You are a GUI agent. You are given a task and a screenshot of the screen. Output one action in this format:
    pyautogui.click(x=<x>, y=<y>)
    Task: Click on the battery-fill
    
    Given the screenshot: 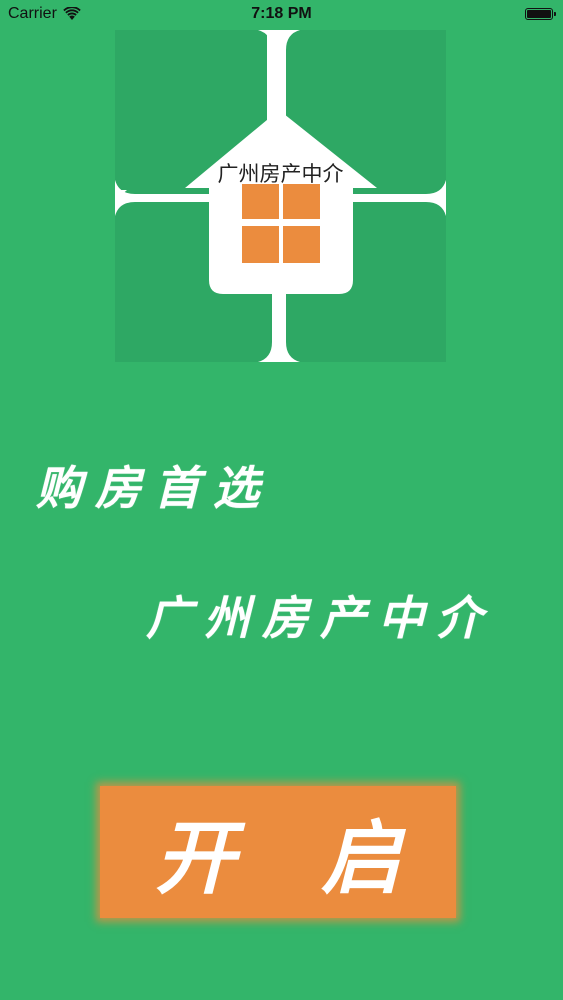 What is the action you would take?
    pyautogui.click(x=539, y=14)
    